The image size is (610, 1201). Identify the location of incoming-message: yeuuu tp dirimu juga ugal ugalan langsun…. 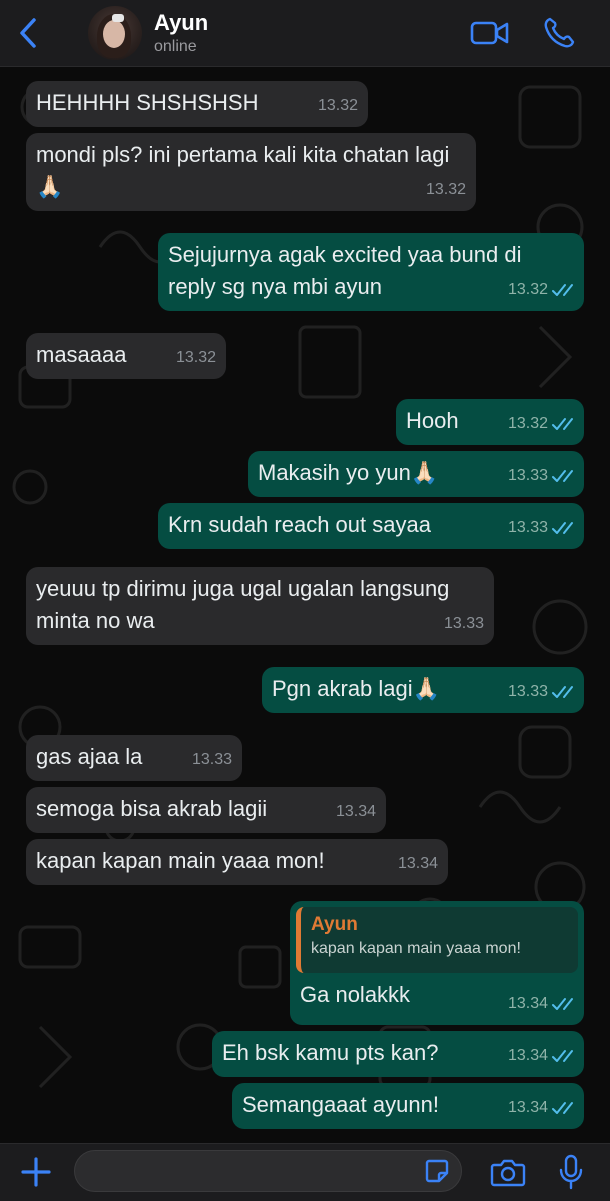
(260, 606).